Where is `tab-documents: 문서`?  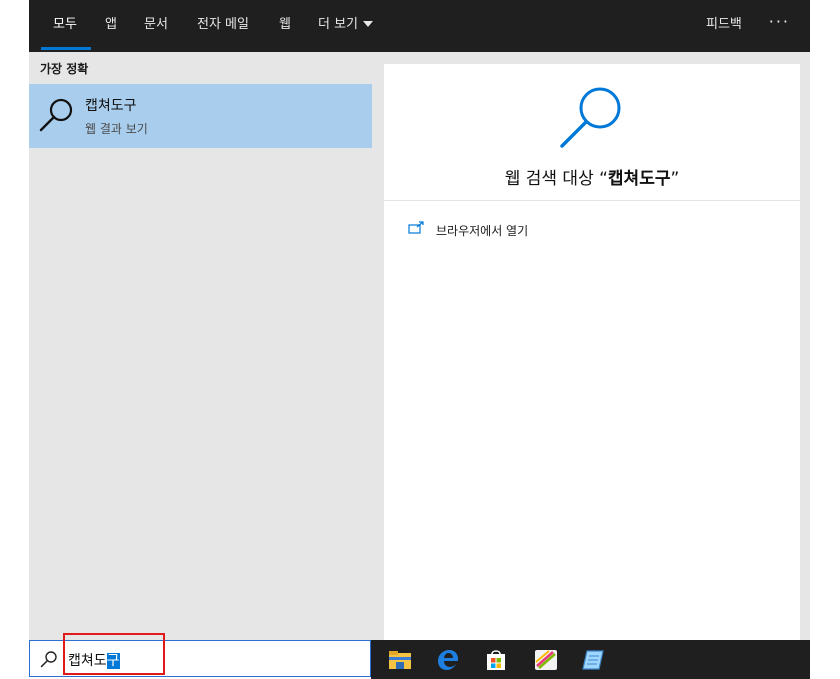 tab-documents: 문서 is located at coordinates (156, 26).